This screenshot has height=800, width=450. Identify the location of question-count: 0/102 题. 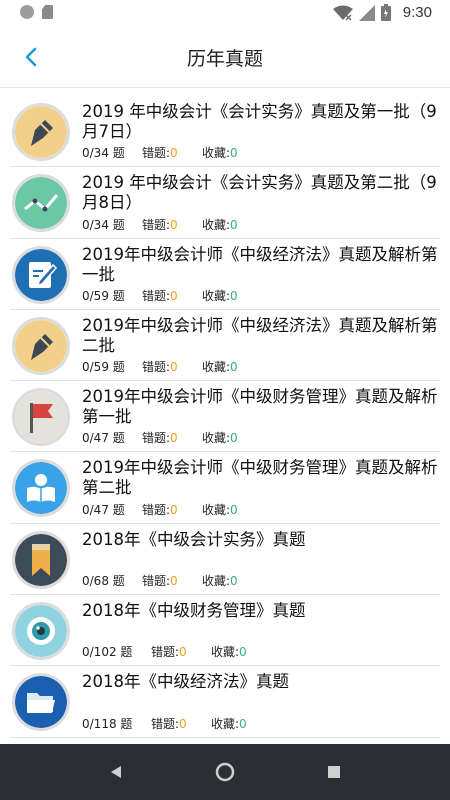
(107, 652).